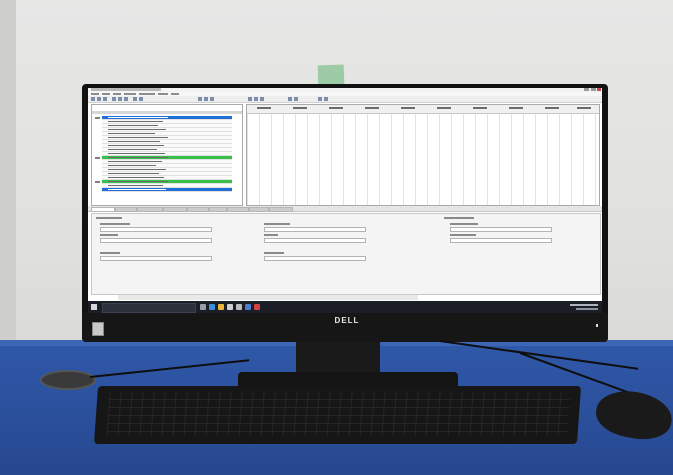  What do you see at coordinates (345, 307) in the screenshot?
I see `taskbar` at bounding box center [345, 307].